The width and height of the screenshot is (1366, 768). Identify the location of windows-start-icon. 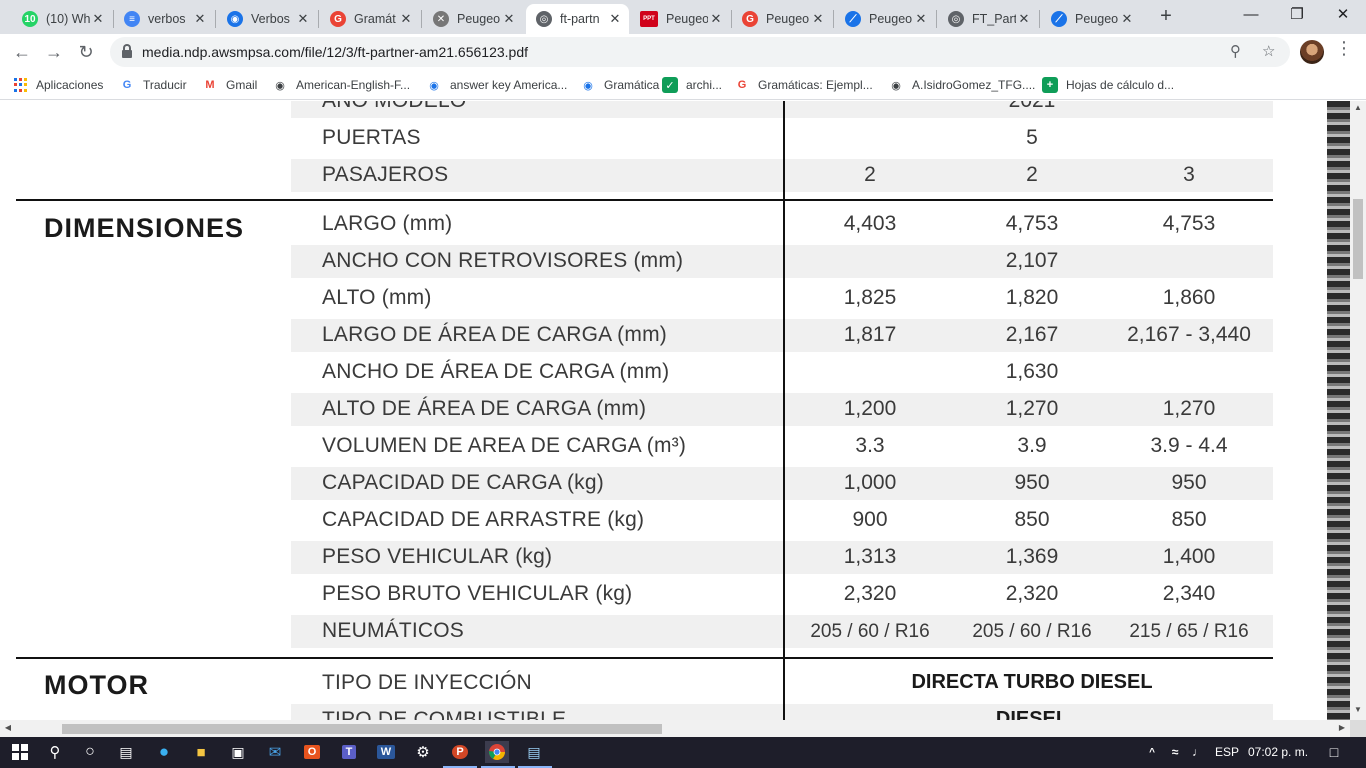
(20, 752).